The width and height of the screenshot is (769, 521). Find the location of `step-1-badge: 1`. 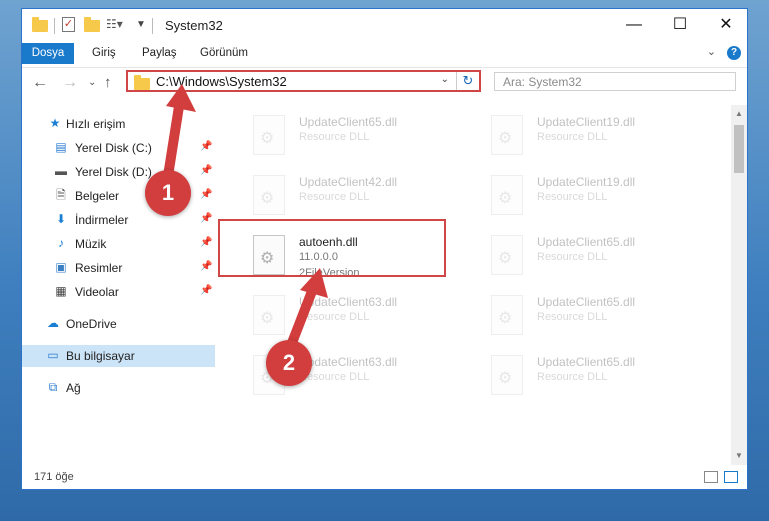

step-1-badge: 1 is located at coordinates (168, 193).